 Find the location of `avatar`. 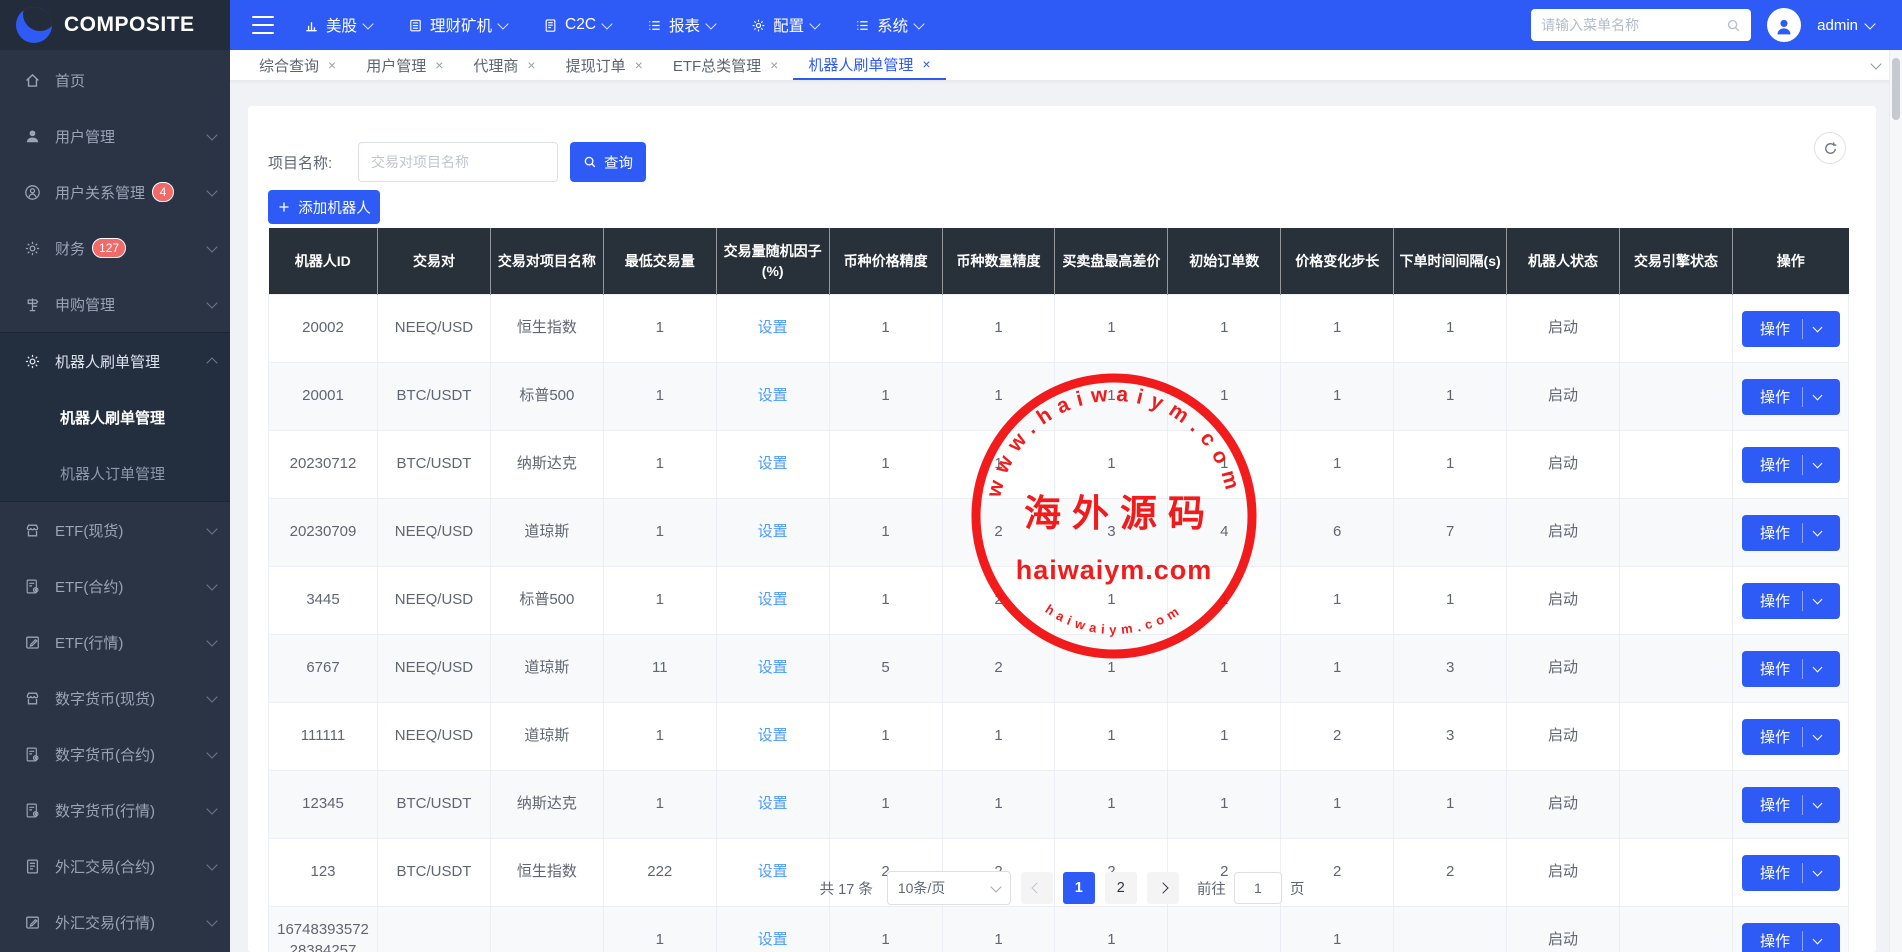

avatar is located at coordinates (1784, 25).